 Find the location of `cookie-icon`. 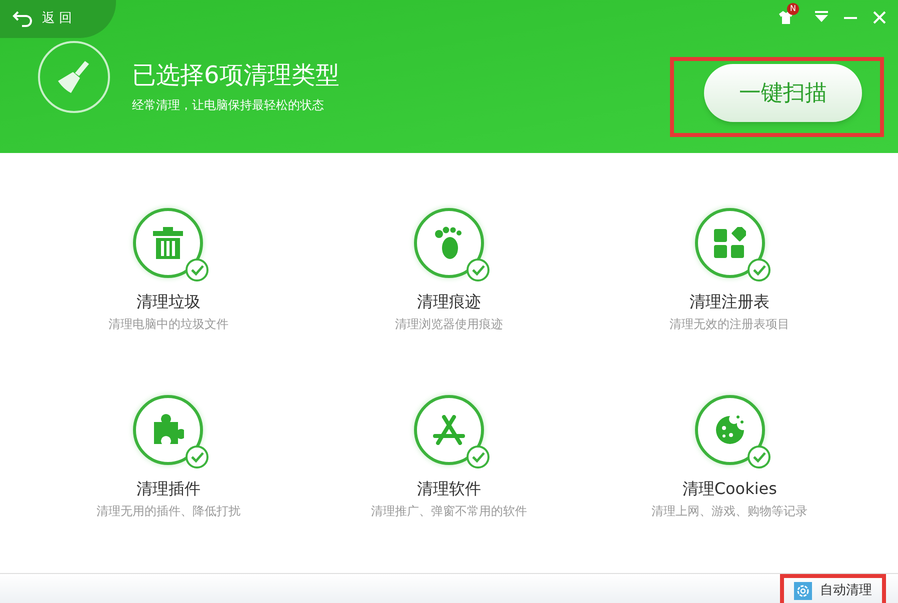

cookie-icon is located at coordinates (730, 430).